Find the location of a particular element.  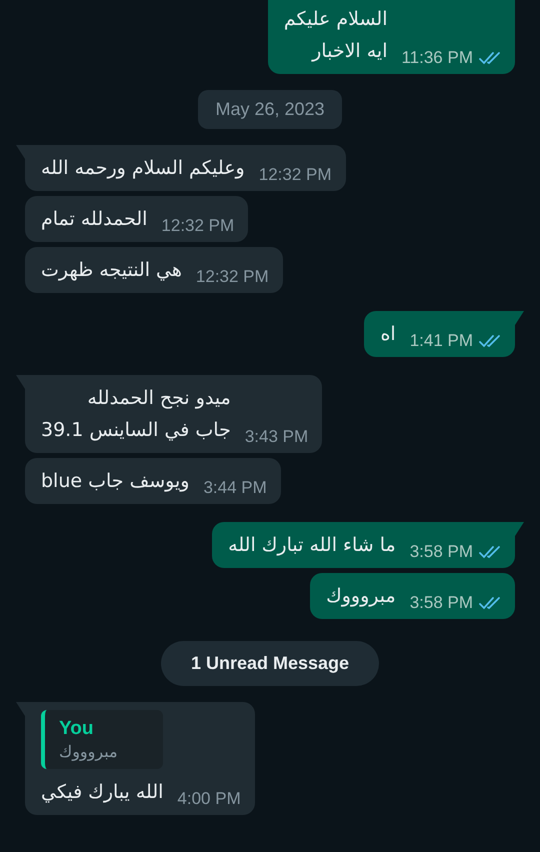

quote-author: You is located at coordinates (76, 729).